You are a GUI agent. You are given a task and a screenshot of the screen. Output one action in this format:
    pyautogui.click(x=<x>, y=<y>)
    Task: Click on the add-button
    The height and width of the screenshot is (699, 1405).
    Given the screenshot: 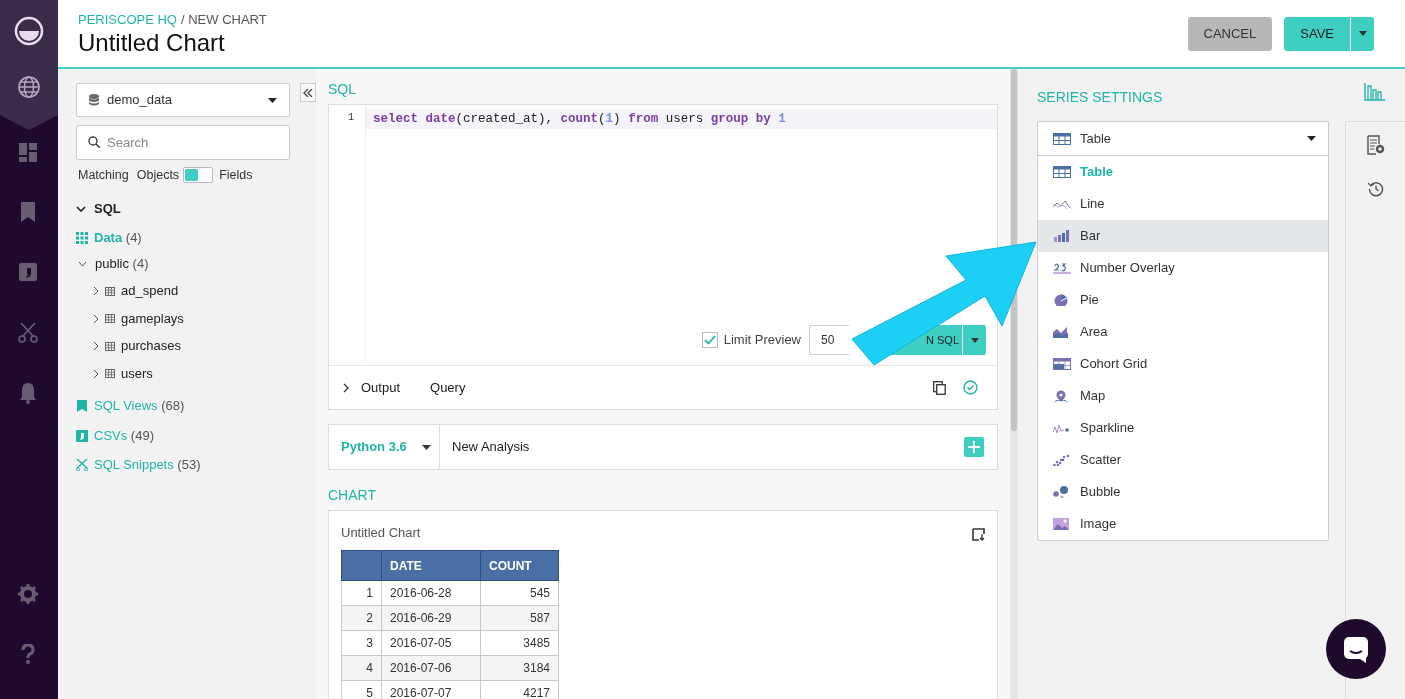 What is the action you would take?
    pyautogui.click(x=974, y=447)
    